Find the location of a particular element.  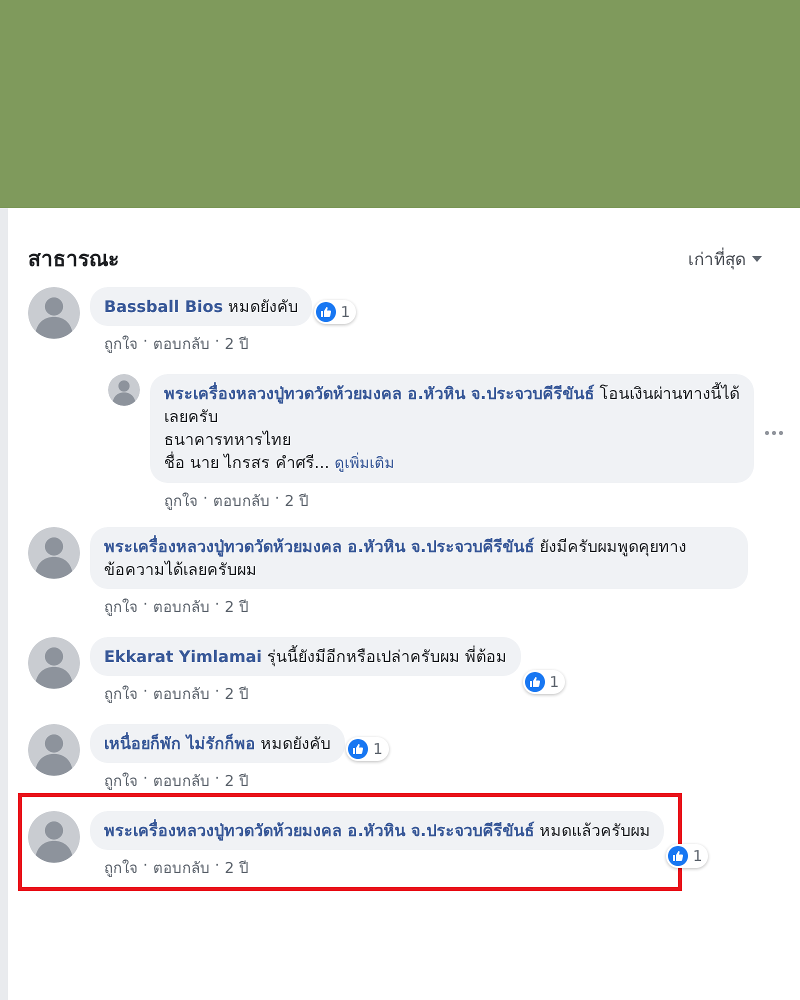

more-options-icon is located at coordinates (774, 433).